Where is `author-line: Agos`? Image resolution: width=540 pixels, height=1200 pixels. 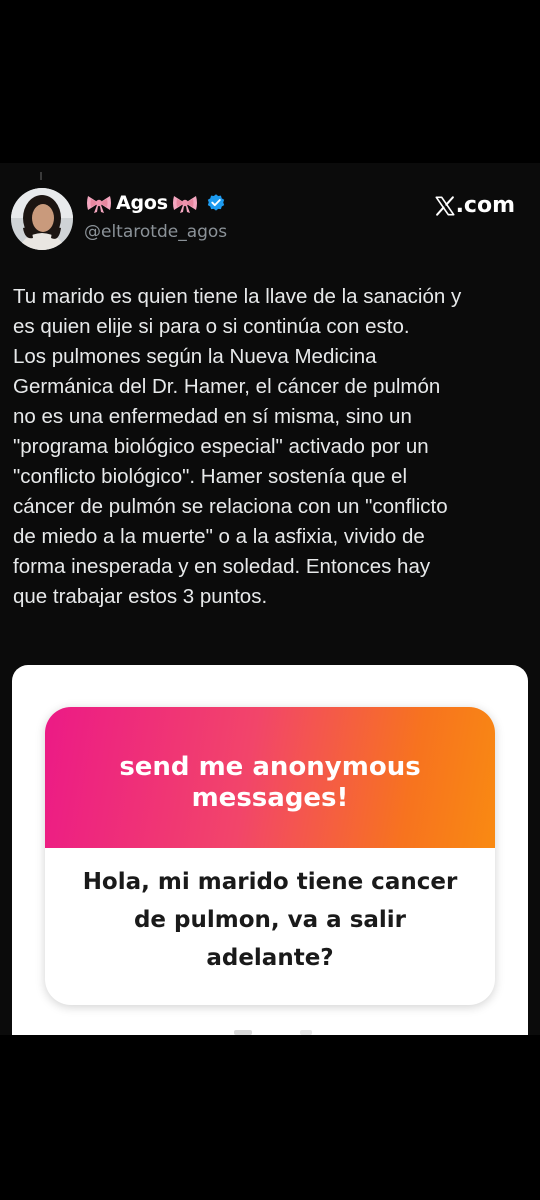
author-line: Agos is located at coordinates (156, 203).